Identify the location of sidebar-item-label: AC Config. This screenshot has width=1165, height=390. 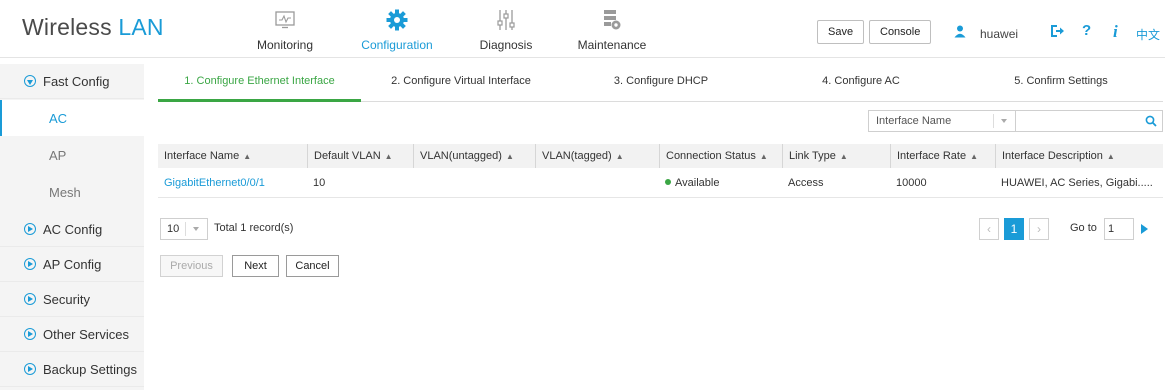
(73, 229).